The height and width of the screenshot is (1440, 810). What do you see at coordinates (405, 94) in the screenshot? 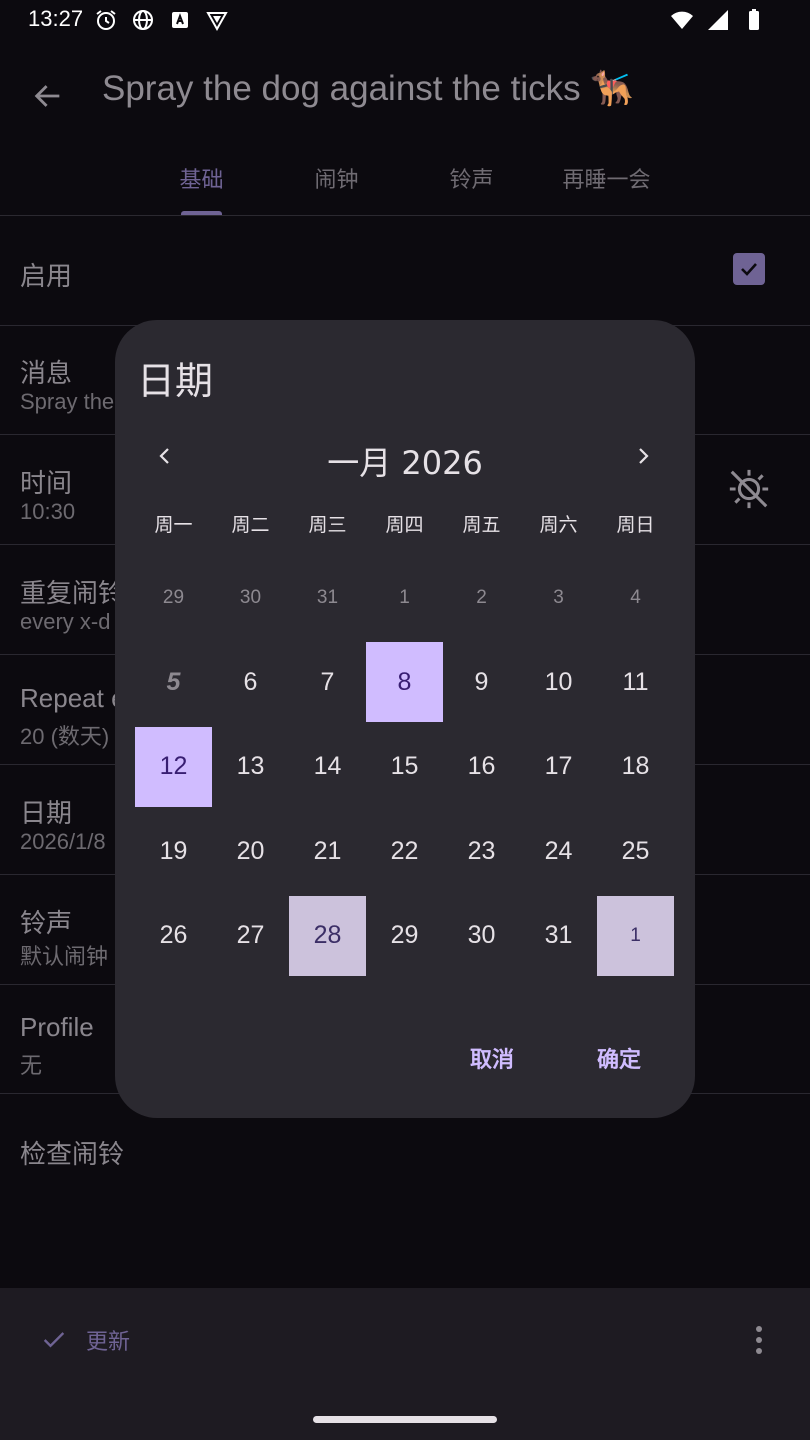
I see `app-bar: Spray the dog against the ticks 🐕‍🦺` at bounding box center [405, 94].